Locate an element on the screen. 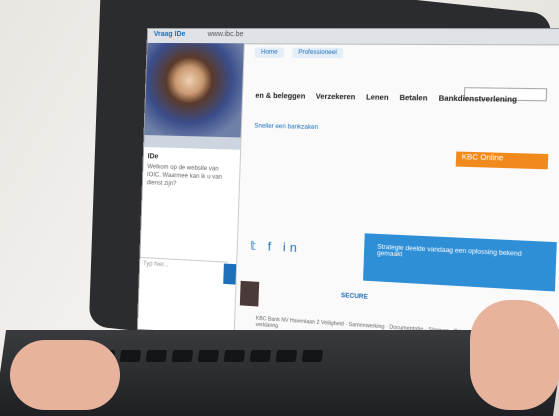 This screenshot has height=416, width=559. menu-item: Betalen is located at coordinates (413, 99).